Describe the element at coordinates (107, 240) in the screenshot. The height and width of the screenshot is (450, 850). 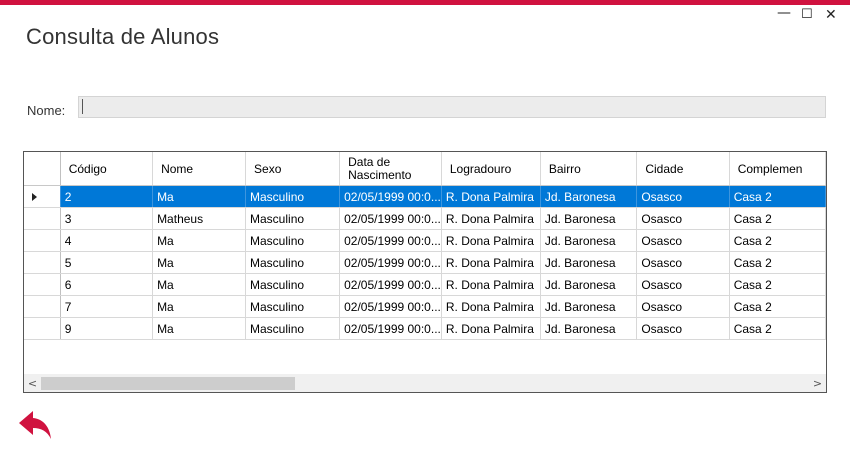
I see `cell-codigo: 4` at that location.